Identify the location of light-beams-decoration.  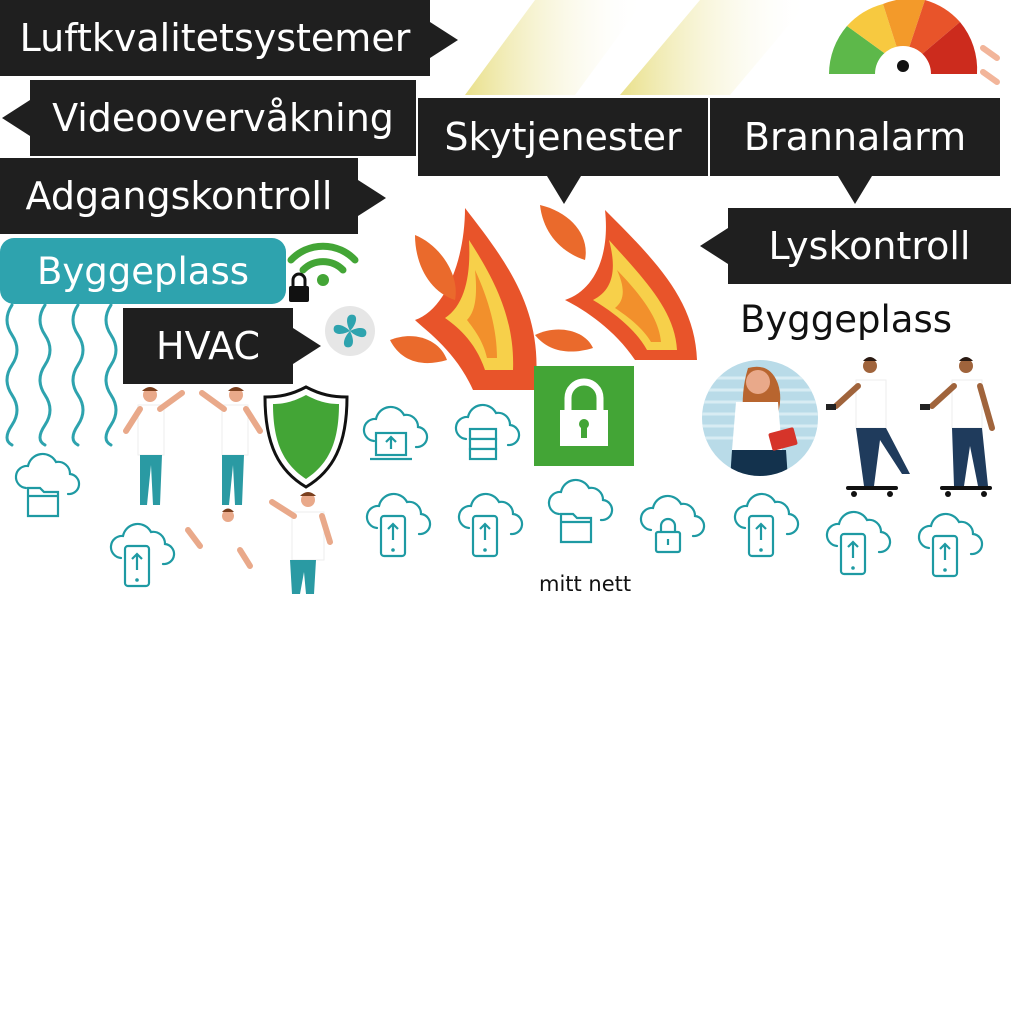
(637, 47).